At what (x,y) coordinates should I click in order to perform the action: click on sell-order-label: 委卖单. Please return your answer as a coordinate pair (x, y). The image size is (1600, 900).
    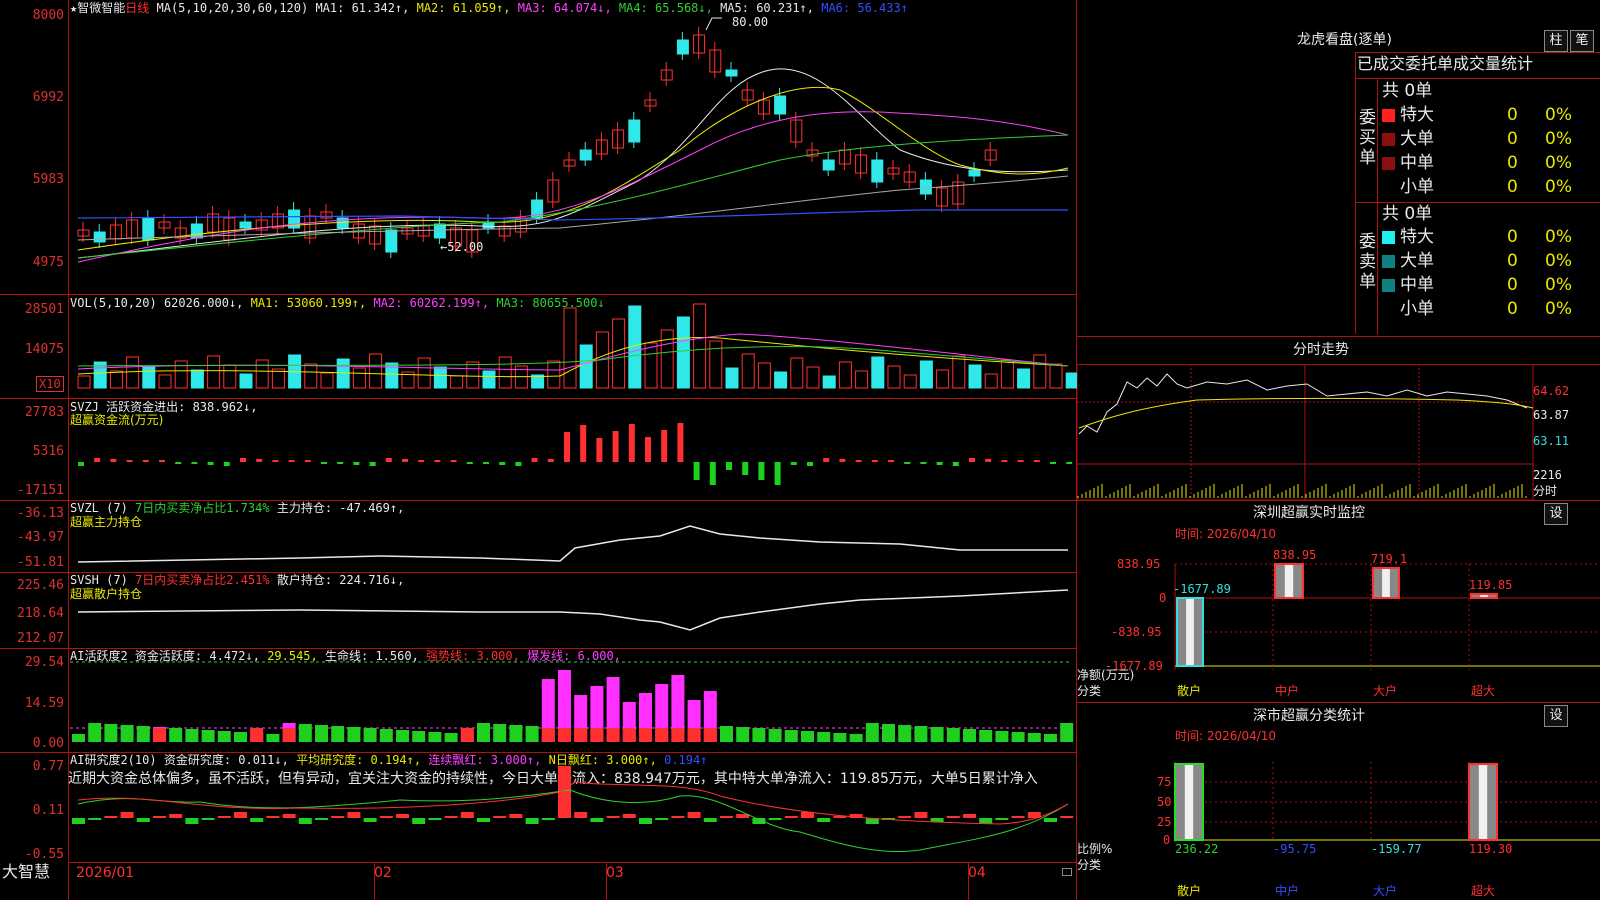
    Looking at the image, I should click on (1367, 262).